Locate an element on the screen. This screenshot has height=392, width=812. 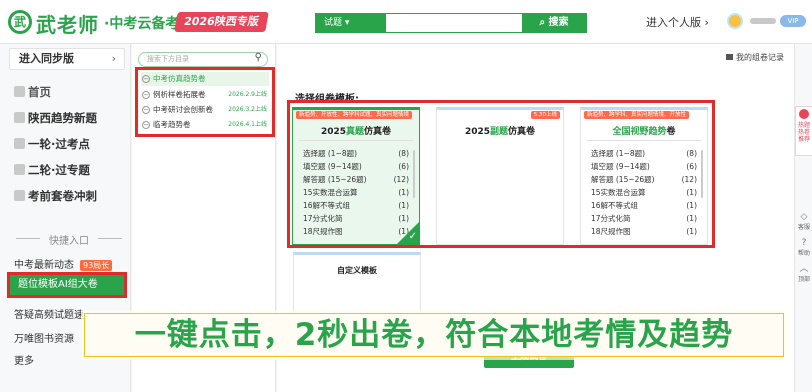
card-date-tag: 5.30上线 is located at coordinates (545, 115).